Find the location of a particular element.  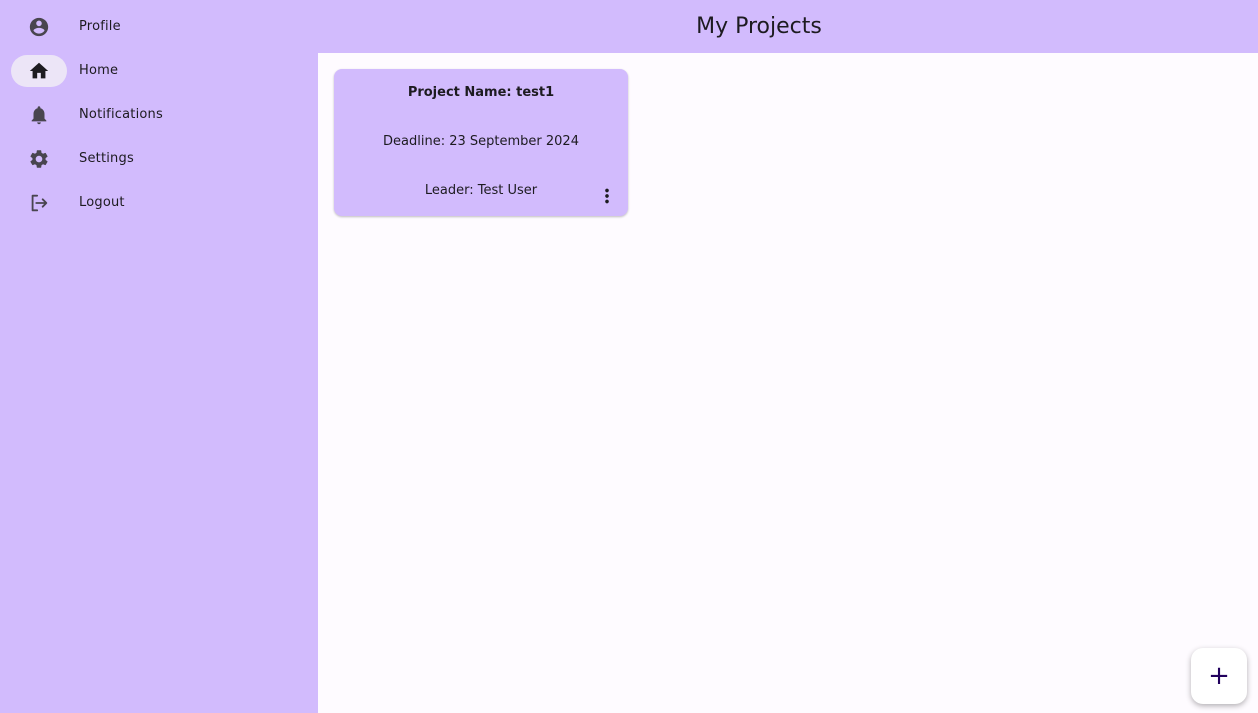

sidebar-item-label: Settings is located at coordinates (106, 158).